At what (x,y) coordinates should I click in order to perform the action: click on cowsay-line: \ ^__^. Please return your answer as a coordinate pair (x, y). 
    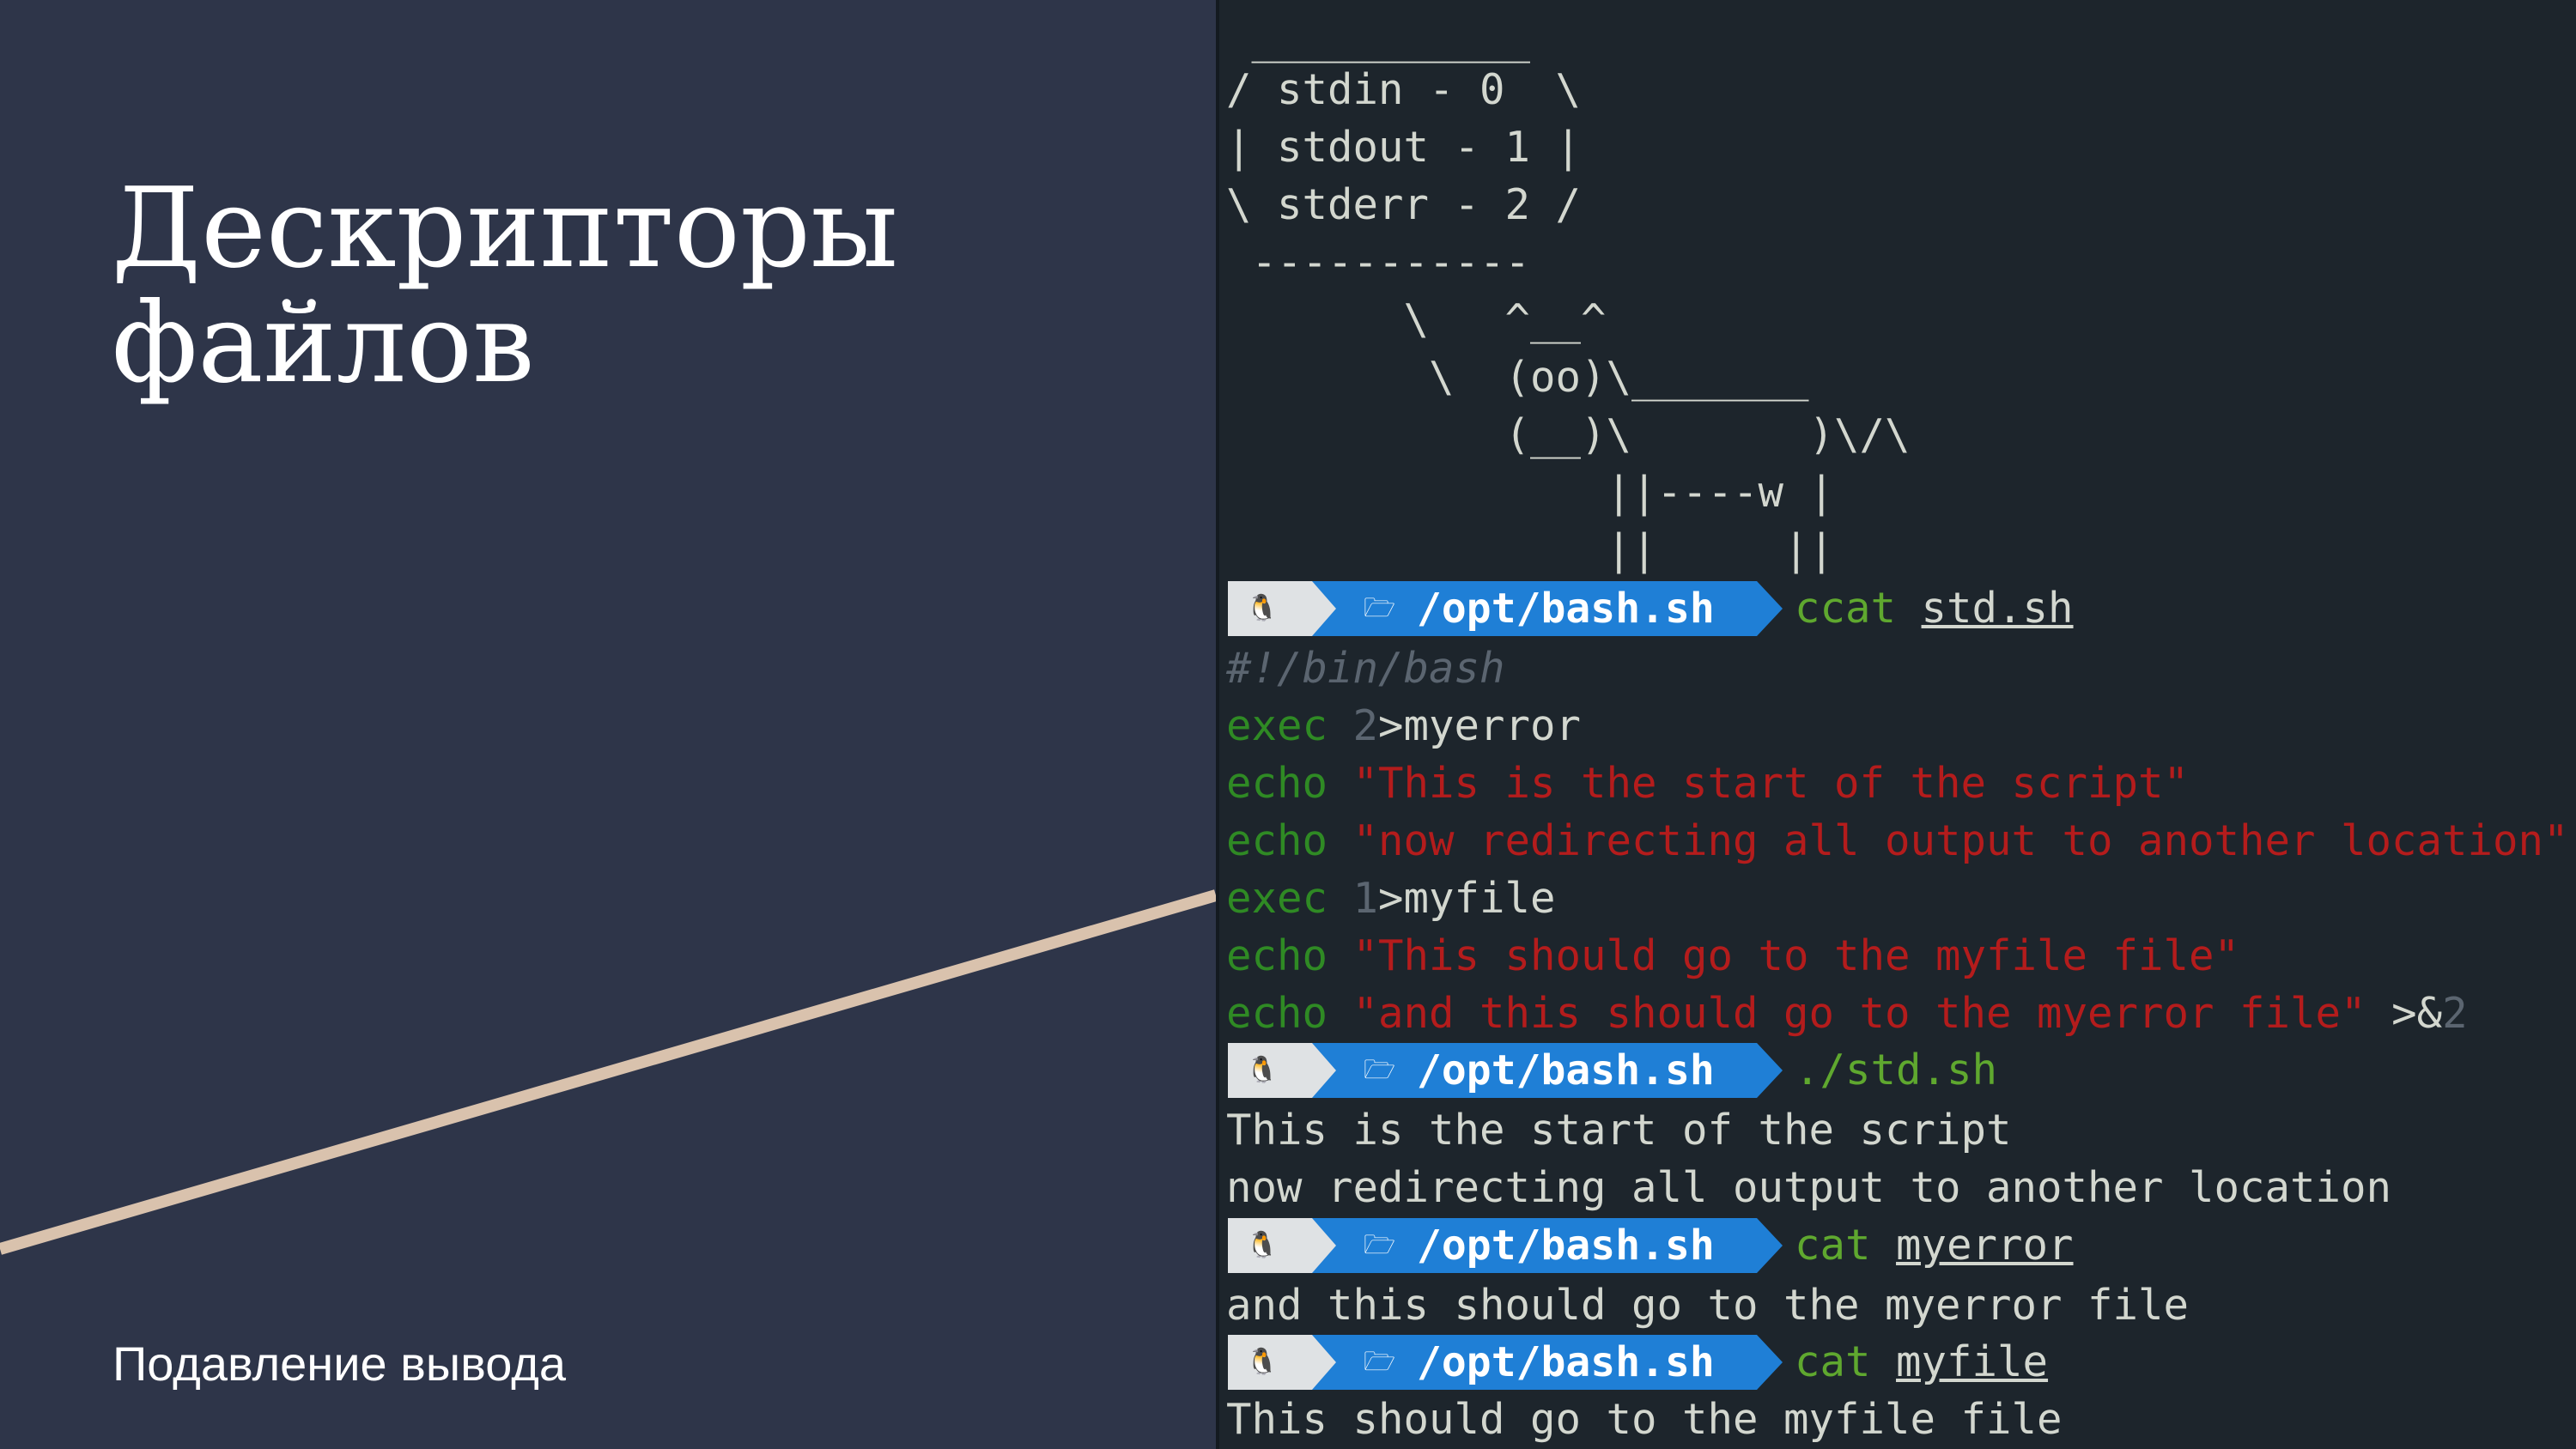
    Looking at the image, I should click on (1416, 319).